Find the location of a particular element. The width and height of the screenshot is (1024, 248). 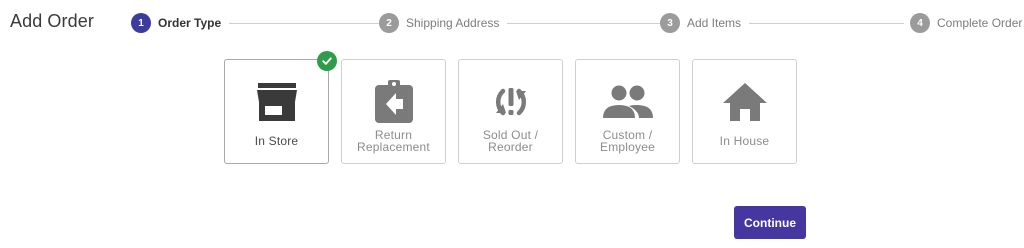

order-type-sold-out-reorder: Sold Out / Reorder is located at coordinates (510, 111).